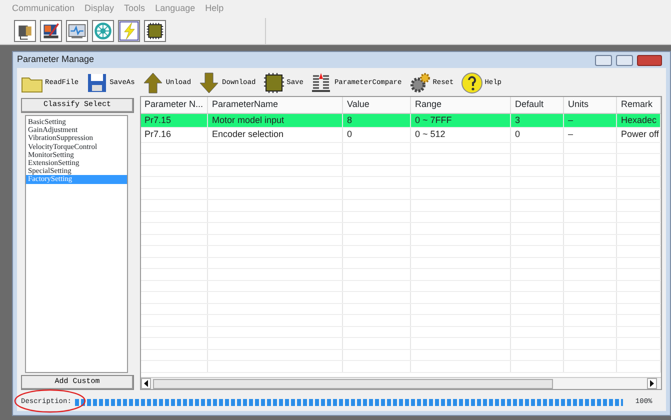 Image resolution: width=671 pixels, height=420 pixels. I want to click on table-cell: 3, so click(517, 119).